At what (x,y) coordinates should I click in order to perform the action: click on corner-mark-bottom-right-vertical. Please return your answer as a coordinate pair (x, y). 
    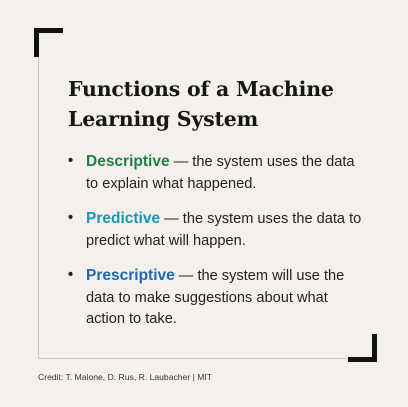
    Looking at the image, I should click on (374, 348).